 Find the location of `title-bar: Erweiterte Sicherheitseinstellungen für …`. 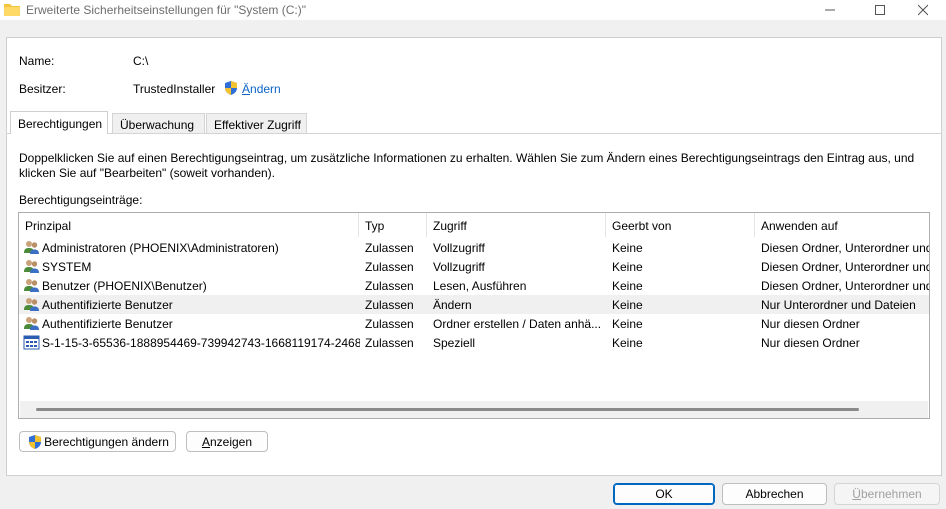

title-bar: Erweiterte Sicherheitseinstellungen für … is located at coordinates (473, 10).